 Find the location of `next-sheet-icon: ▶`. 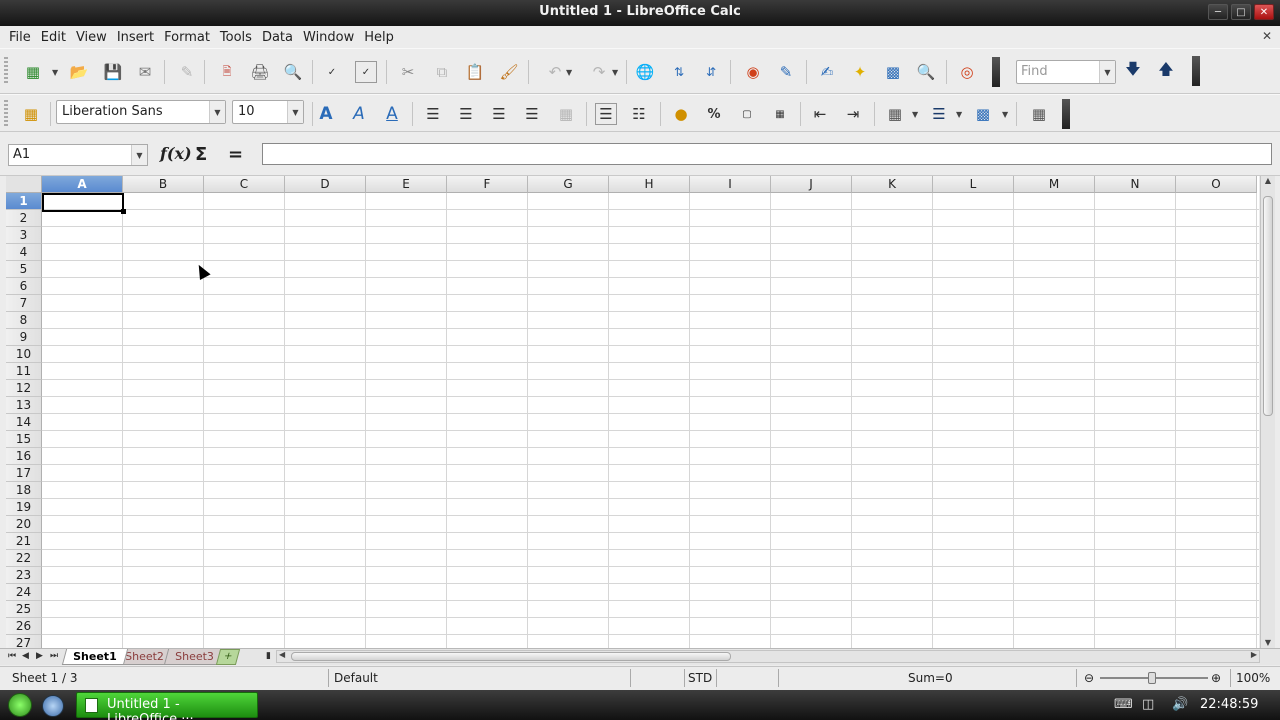

next-sheet-icon: ▶ is located at coordinates (39, 656).